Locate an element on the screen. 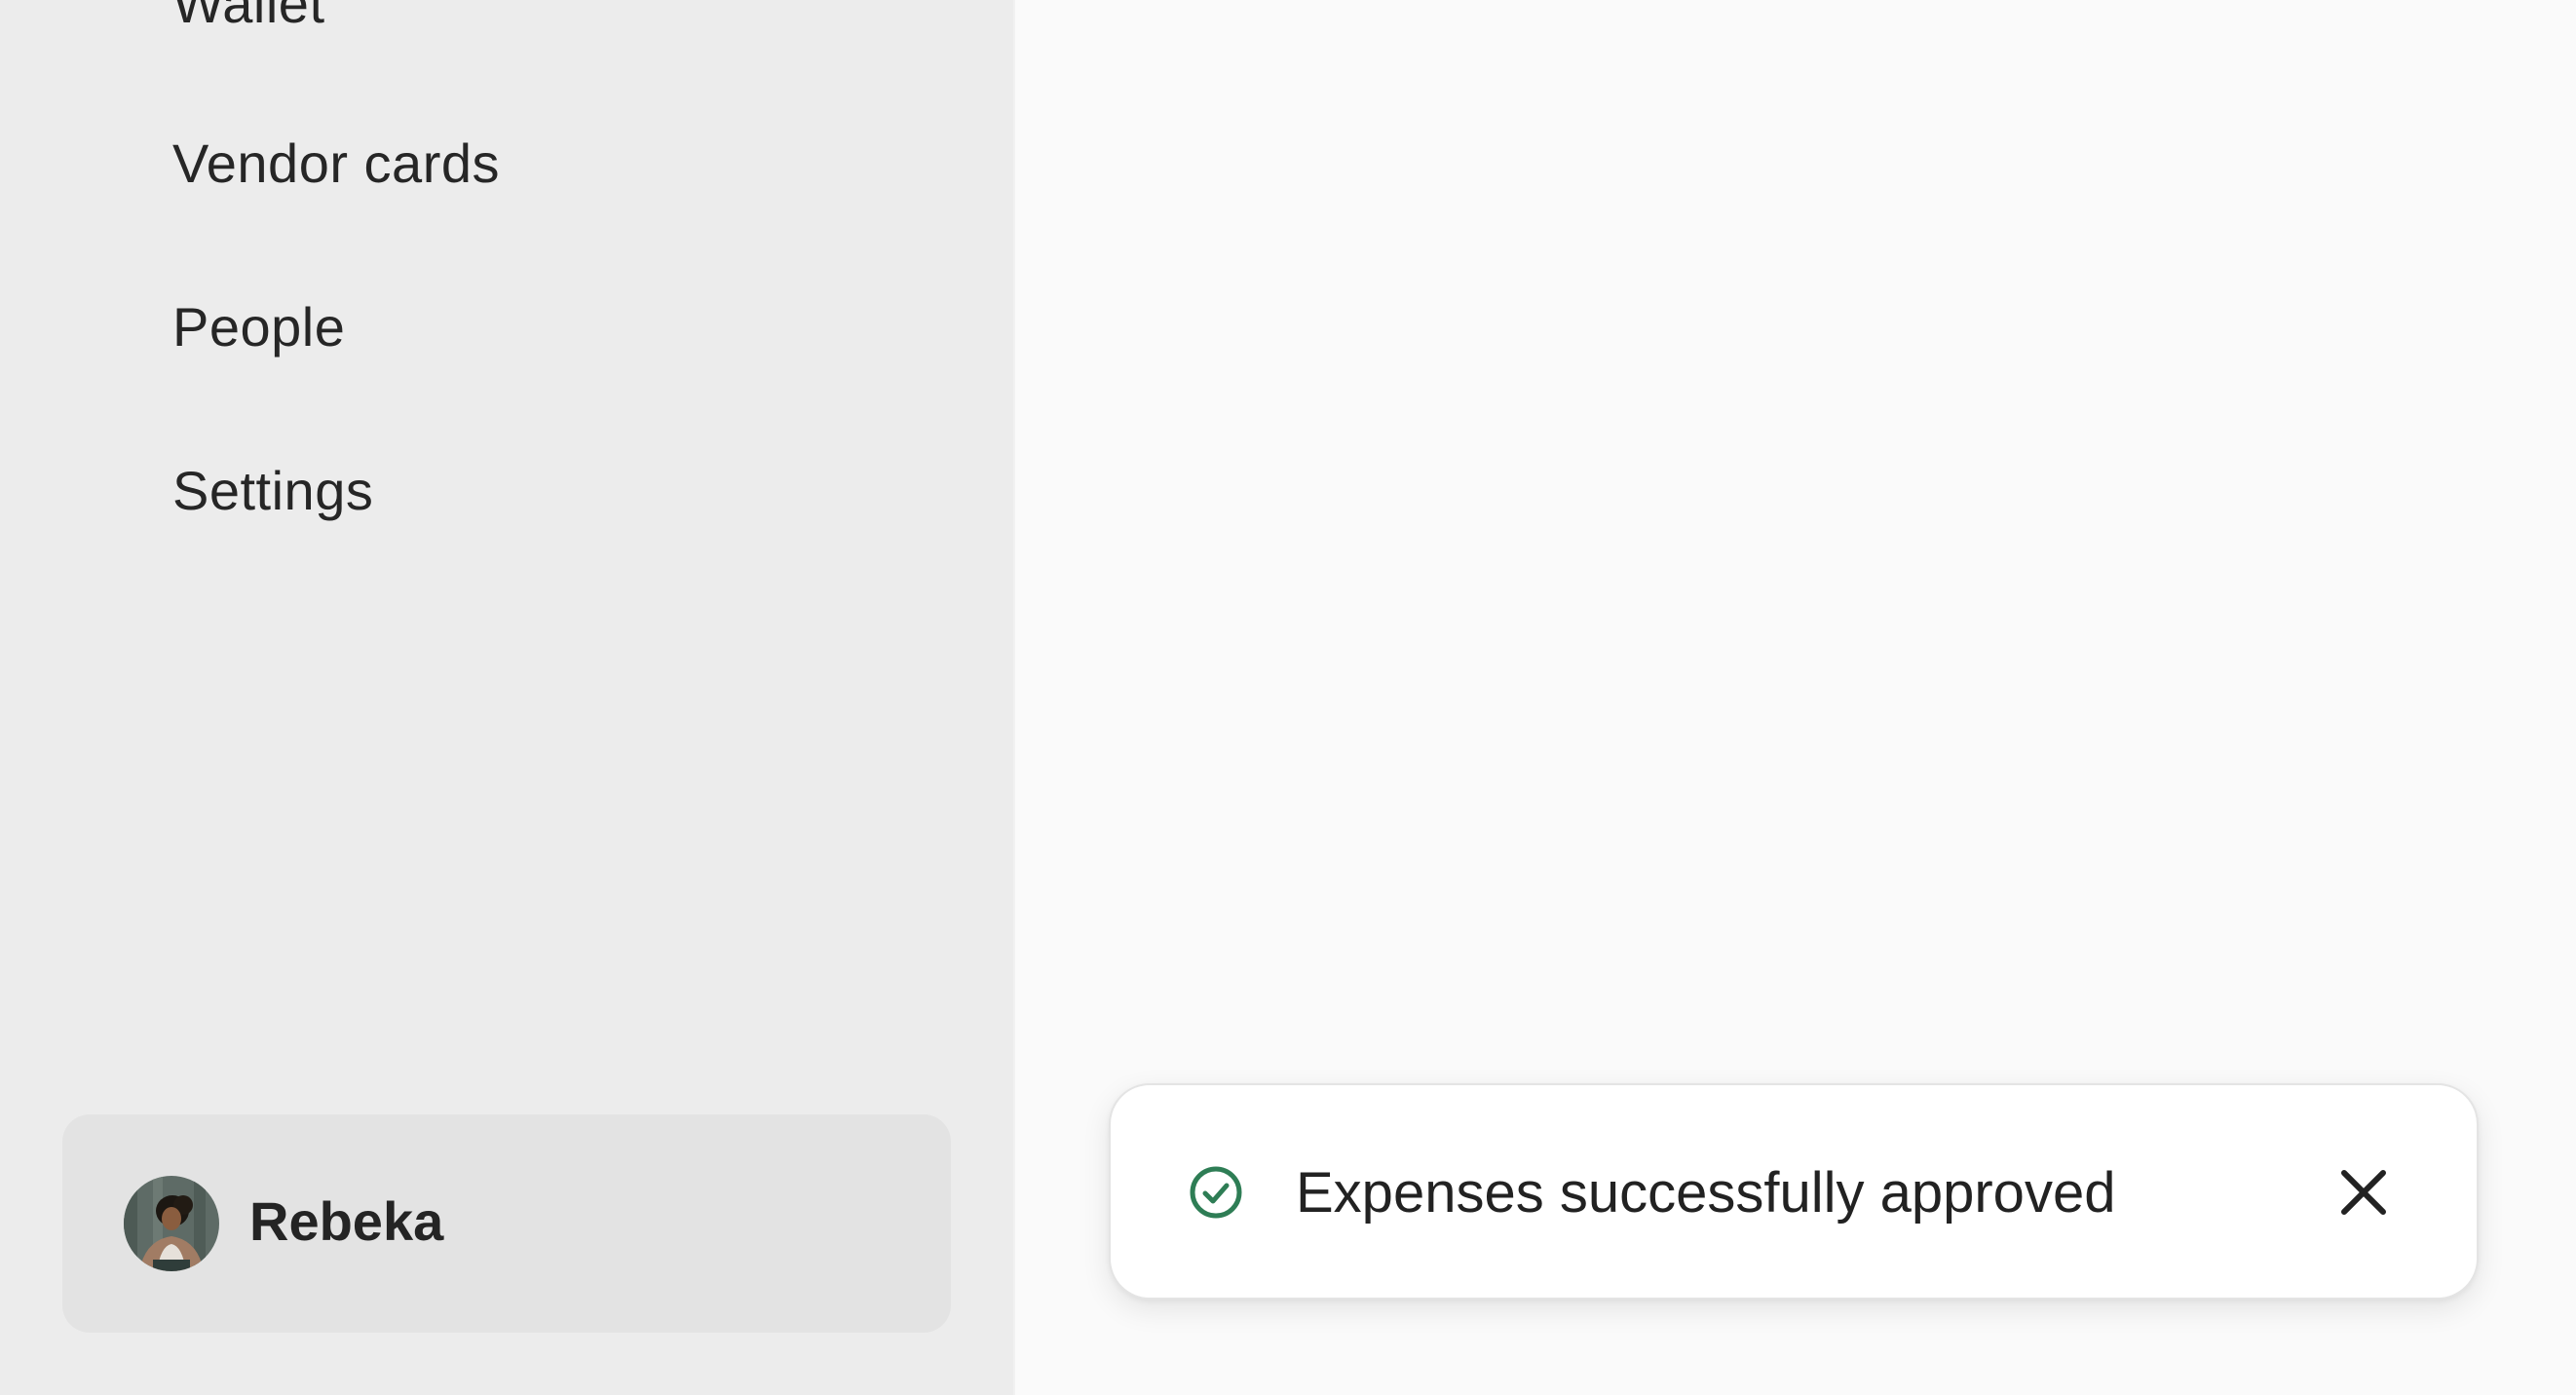 Image resolution: width=2576 pixels, height=1395 pixels. sidebar-item-settings: Settings is located at coordinates (272, 491).